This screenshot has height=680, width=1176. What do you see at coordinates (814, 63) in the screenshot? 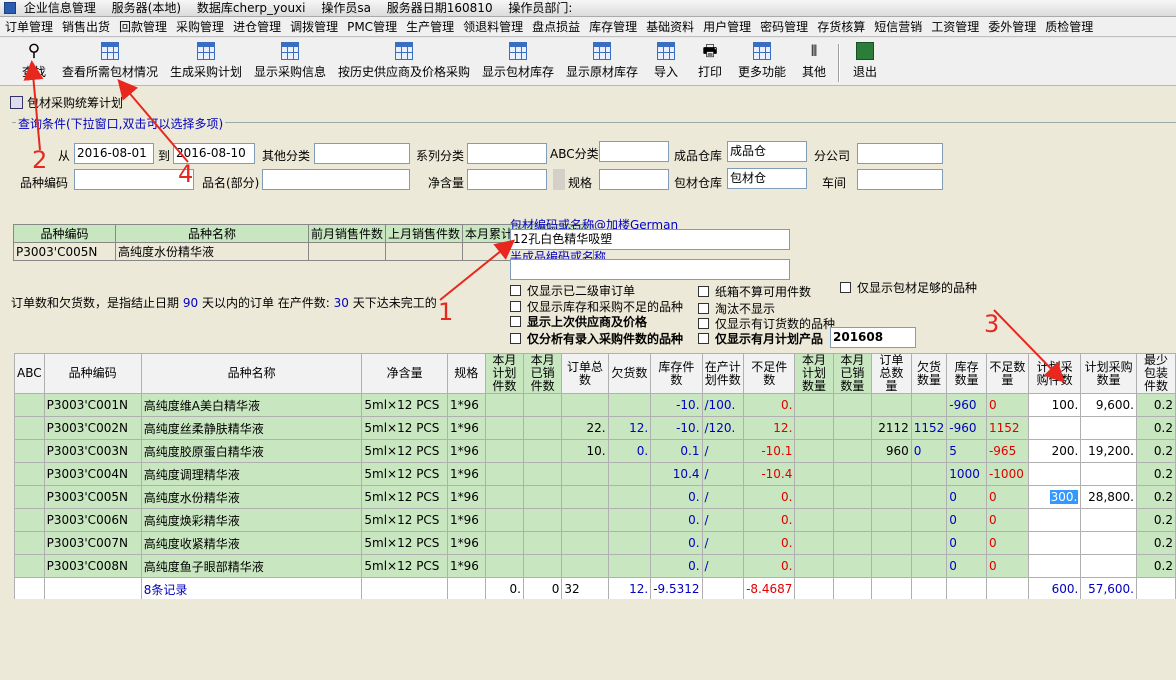
I see `other-button: ⦀ 其他` at bounding box center [814, 63].